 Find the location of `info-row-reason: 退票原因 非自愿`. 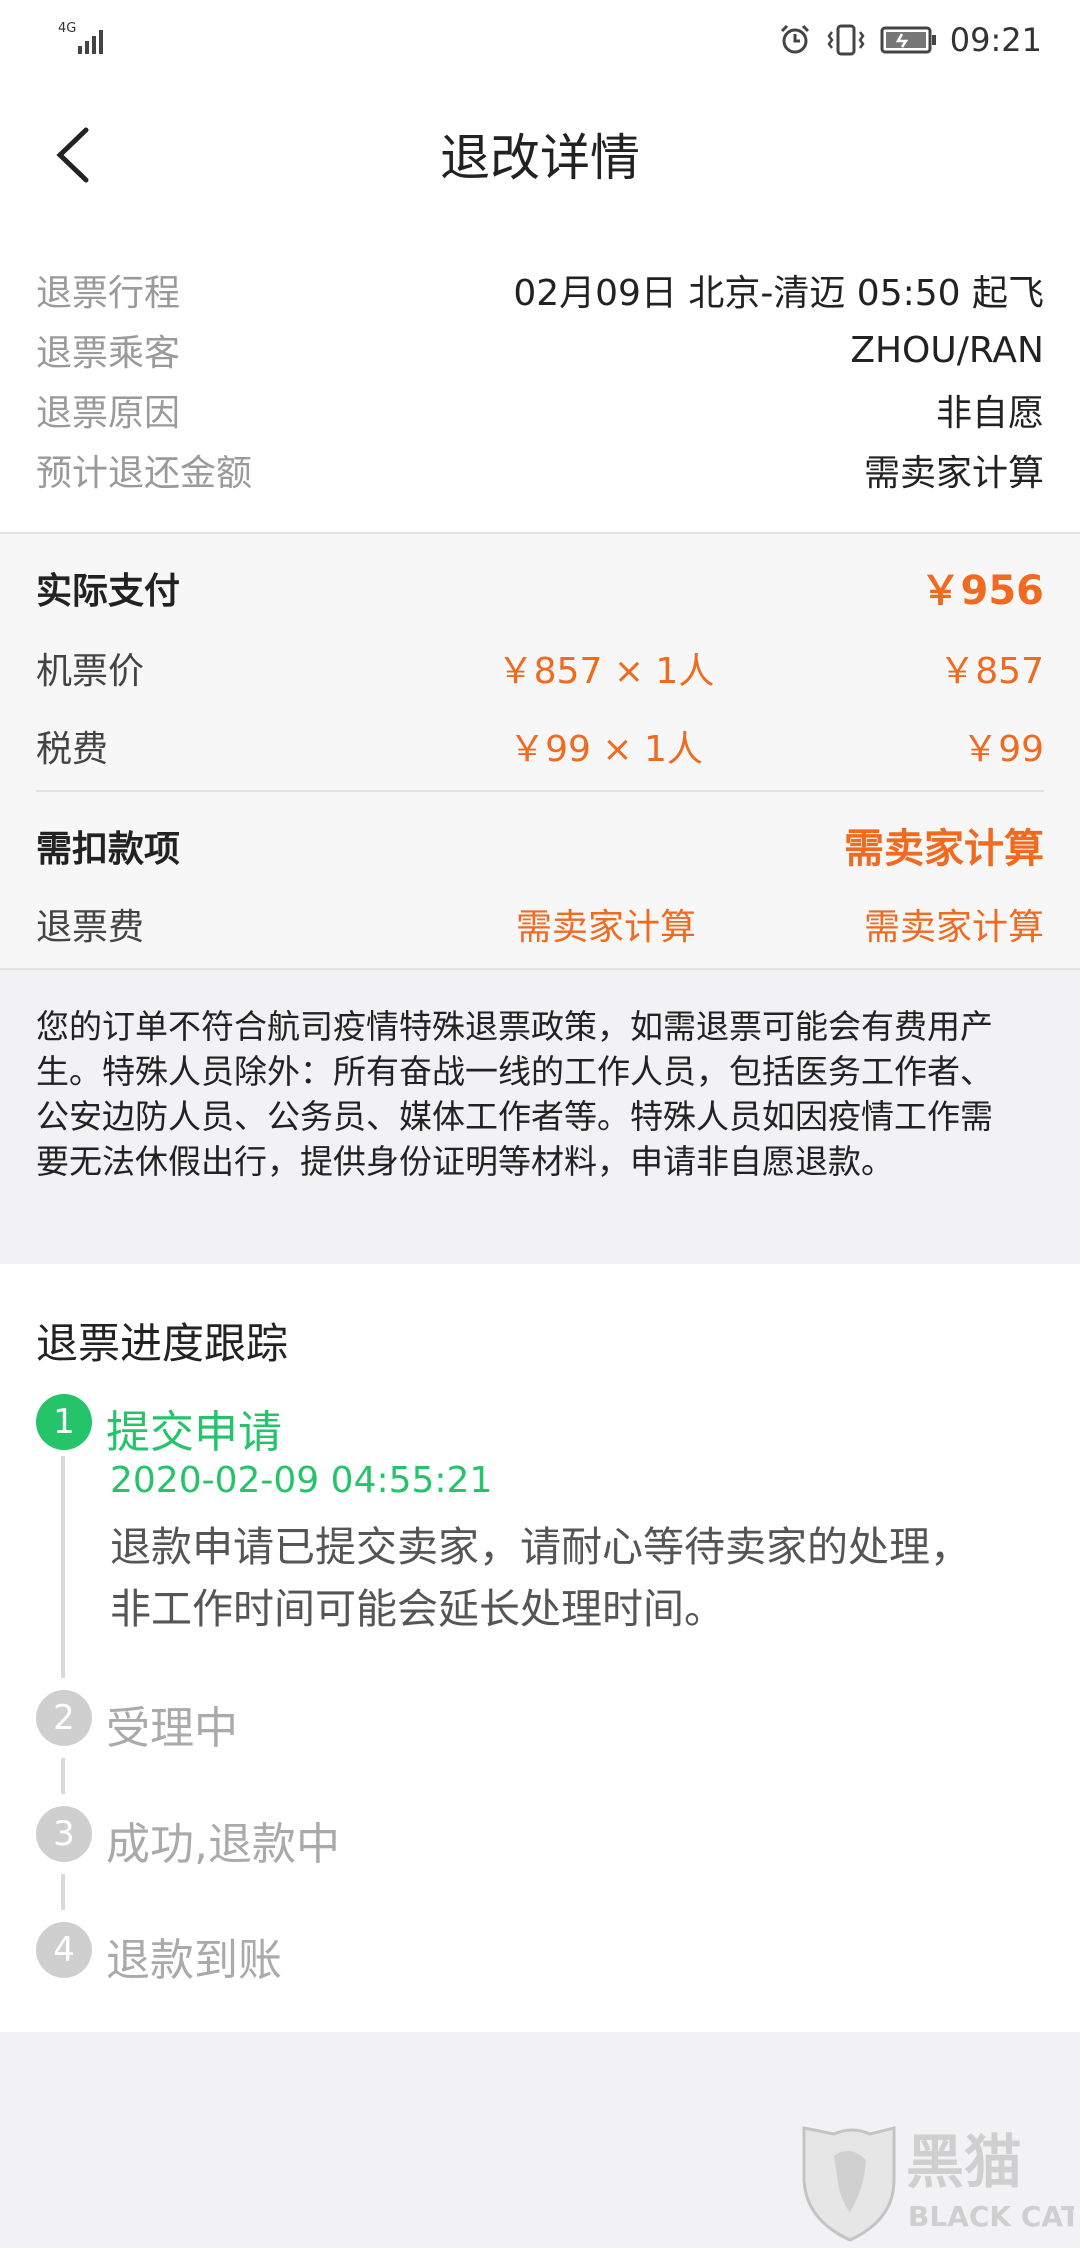

info-row-reason: 退票原因 非自愿 is located at coordinates (540, 410).